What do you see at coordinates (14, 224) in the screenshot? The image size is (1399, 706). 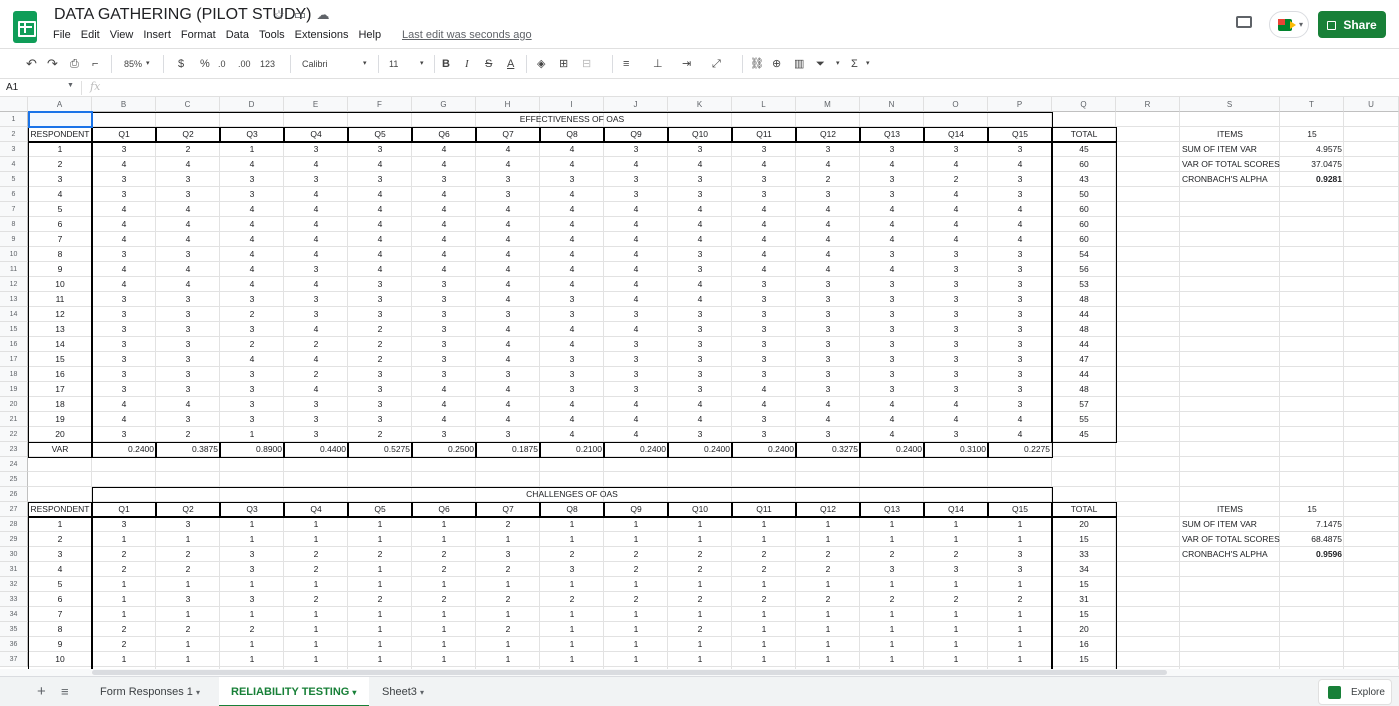 I see `row-header: 8` at bounding box center [14, 224].